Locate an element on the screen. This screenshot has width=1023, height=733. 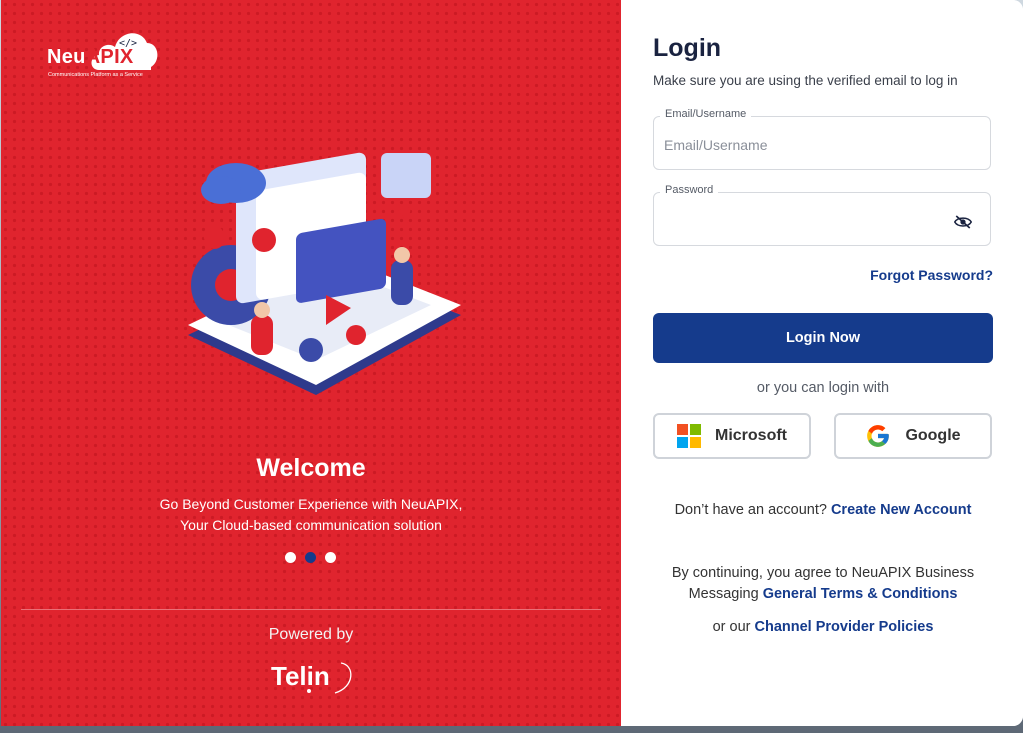
communication-illustration is located at coordinates (324, 273).